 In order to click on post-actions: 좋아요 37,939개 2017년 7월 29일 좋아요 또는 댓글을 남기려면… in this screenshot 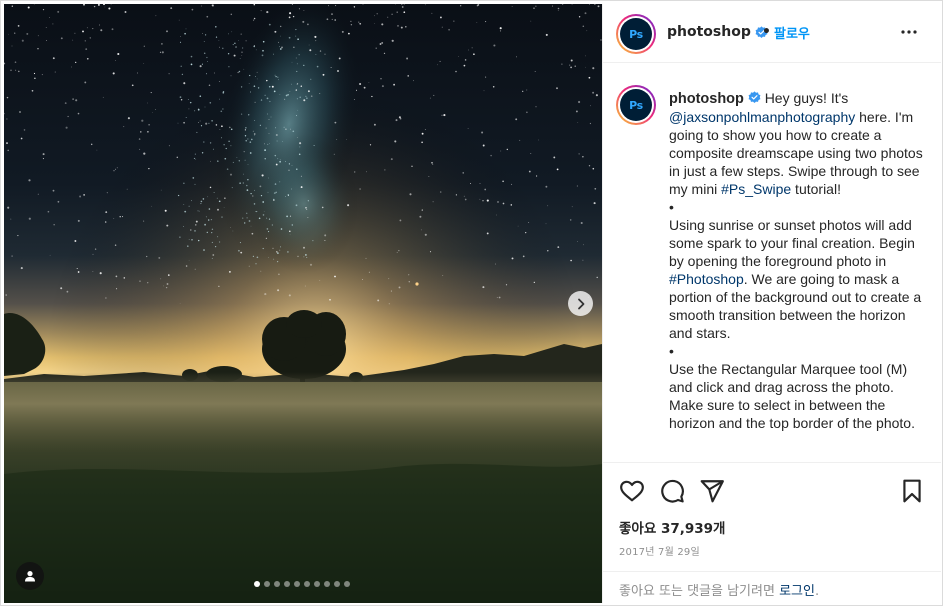, I will do `click(772, 530)`.